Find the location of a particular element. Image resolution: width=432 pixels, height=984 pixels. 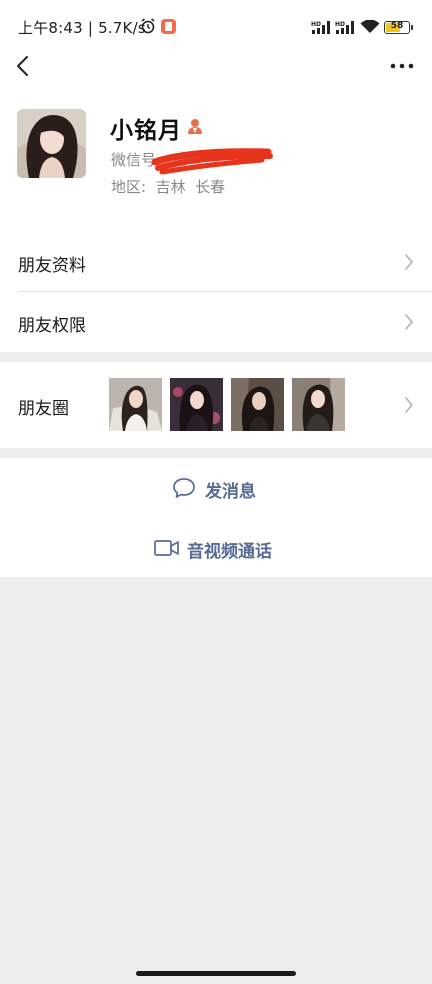

home-indicator is located at coordinates (216, 973).